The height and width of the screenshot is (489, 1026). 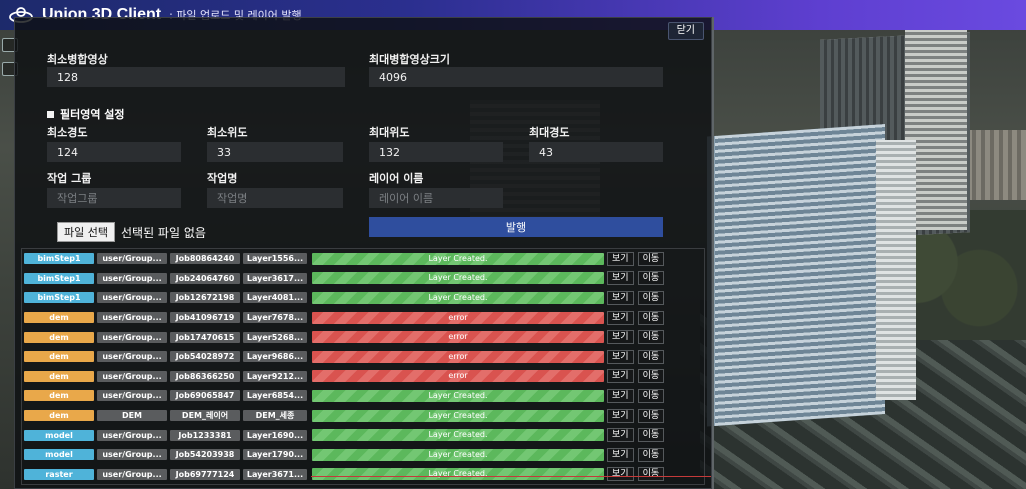 I want to click on job-id-badge: Job54028972, so click(x=205, y=357).